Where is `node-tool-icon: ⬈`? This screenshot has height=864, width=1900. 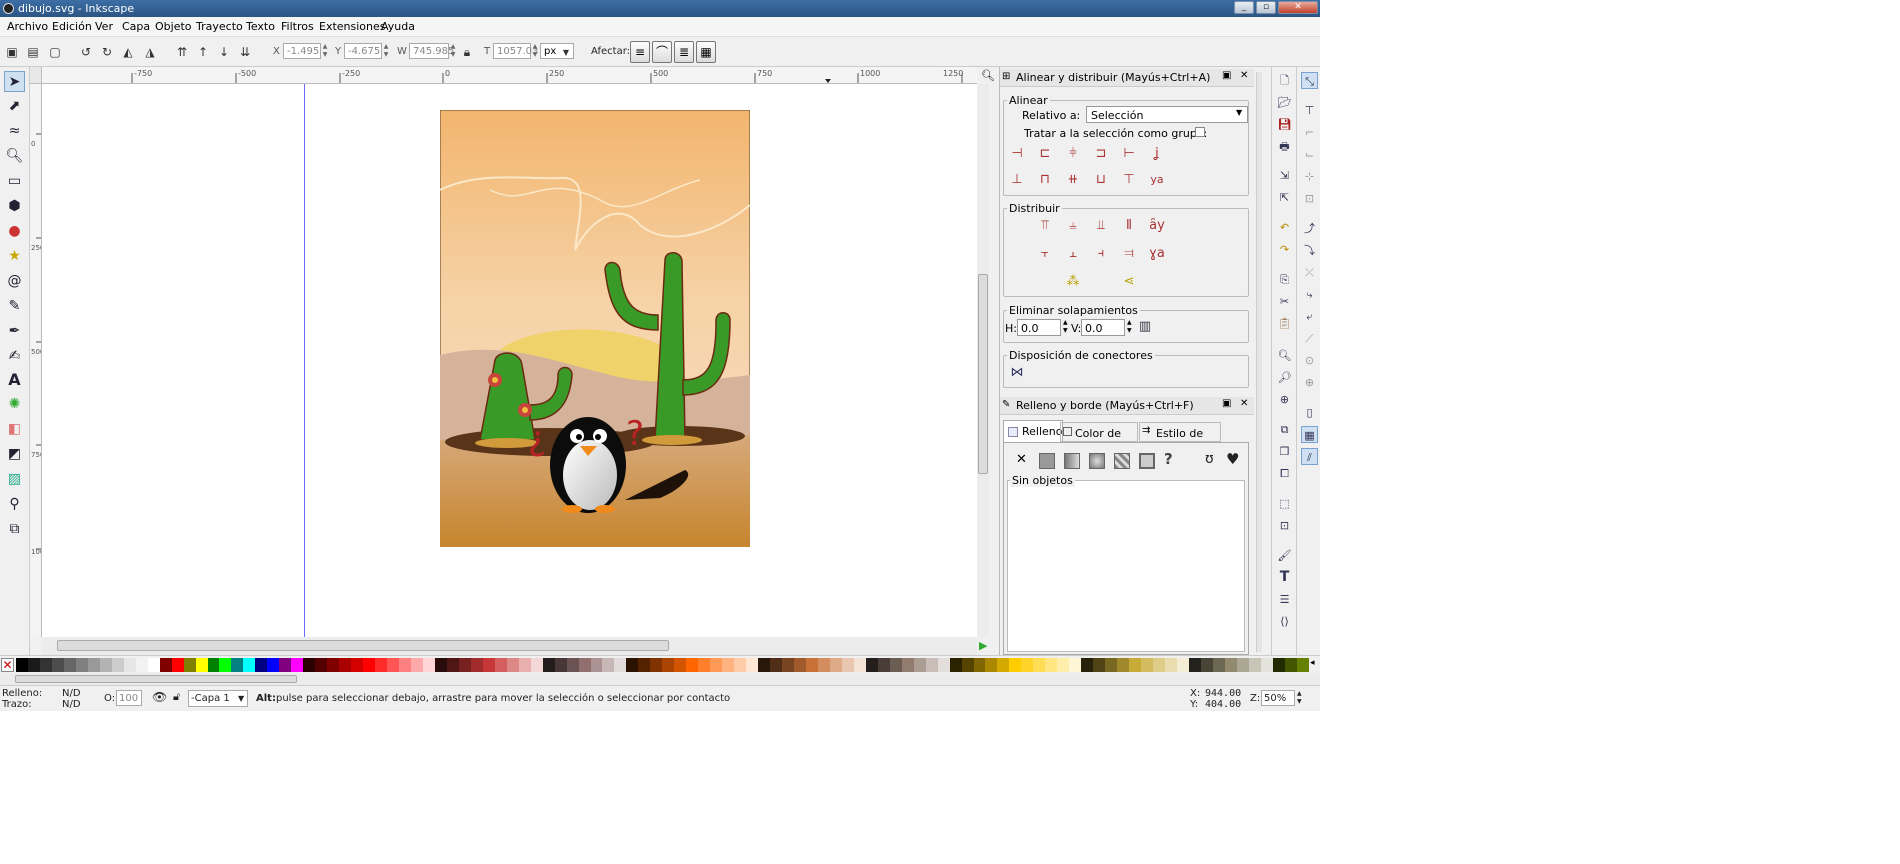 node-tool-icon: ⬈ is located at coordinates (14, 106).